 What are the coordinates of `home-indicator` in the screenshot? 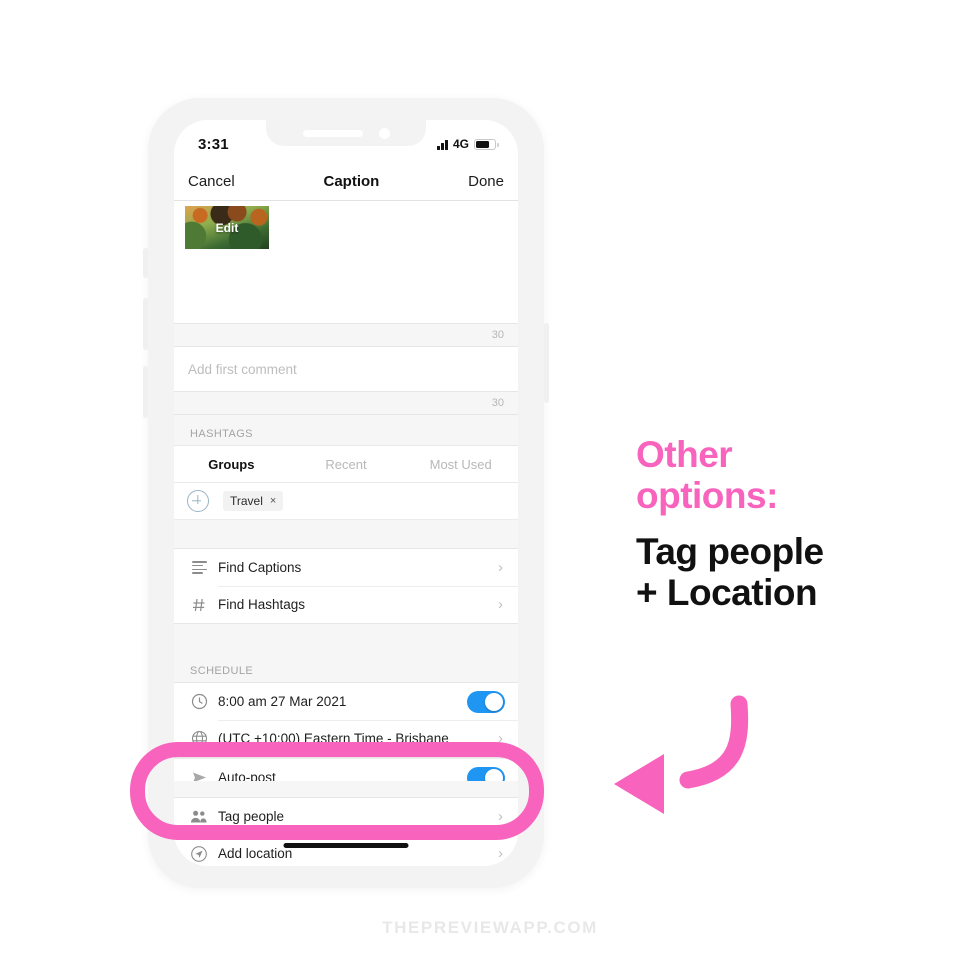 It's located at (346, 845).